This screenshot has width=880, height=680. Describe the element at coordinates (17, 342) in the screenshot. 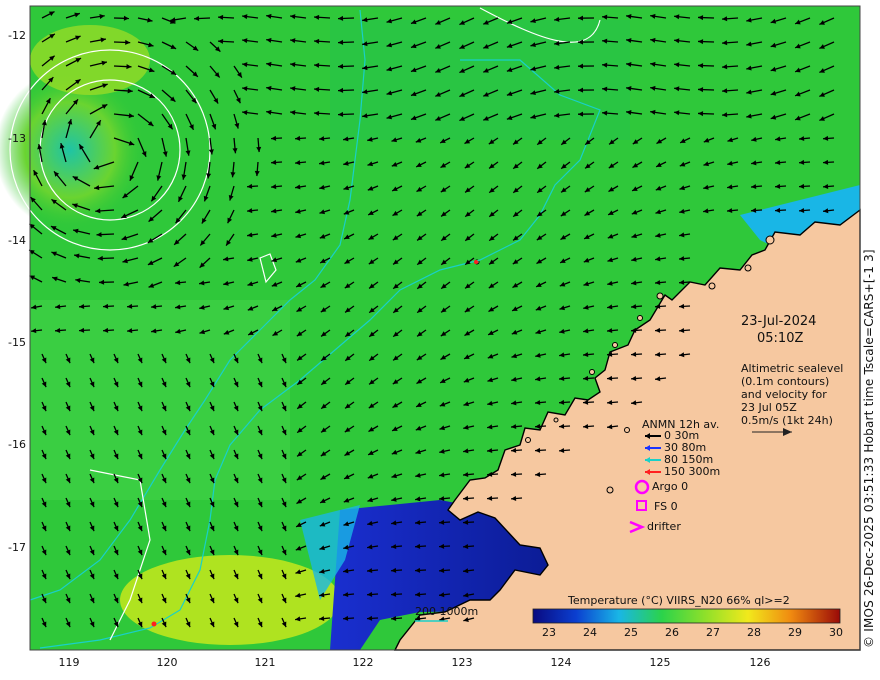

I see `lat-tick: -15` at that location.